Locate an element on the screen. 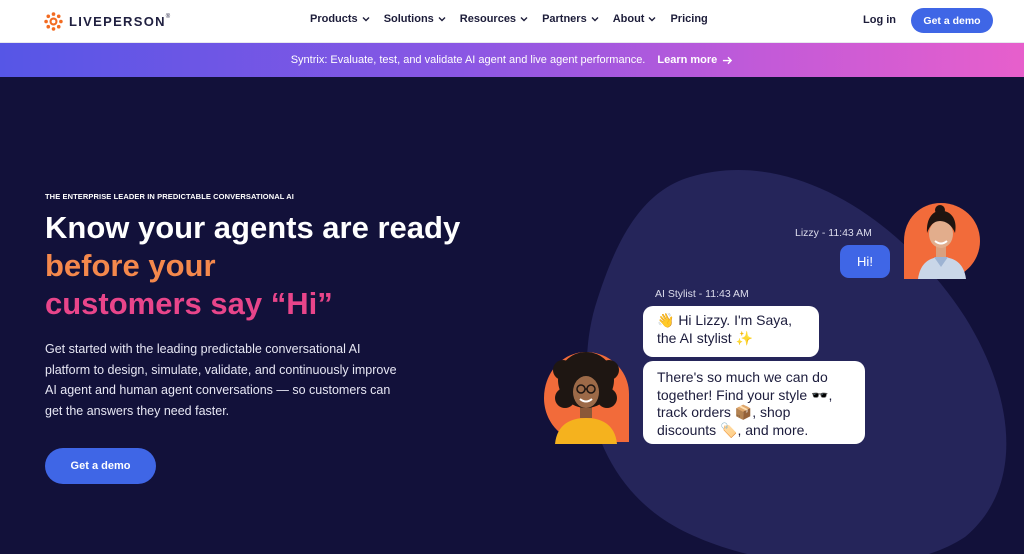 Image resolution: width=1024 pixels, height=554 pixels. learn-more-link: Learn more is located at coordinates (695, 60).